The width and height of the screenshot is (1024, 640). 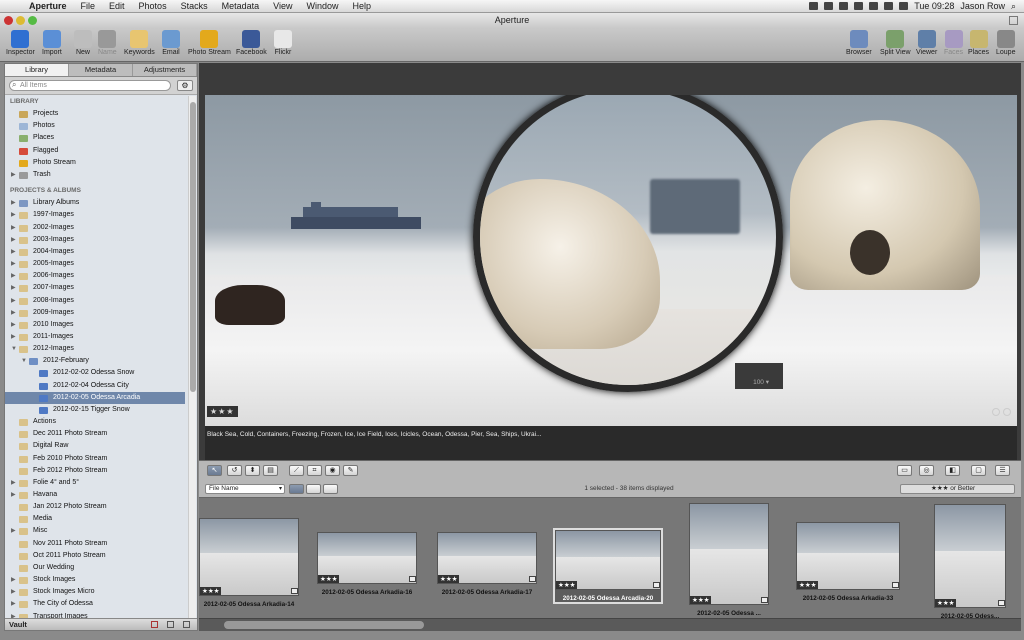 I want to click on select-tool-icon: ↖, so click(x=214, y=470).